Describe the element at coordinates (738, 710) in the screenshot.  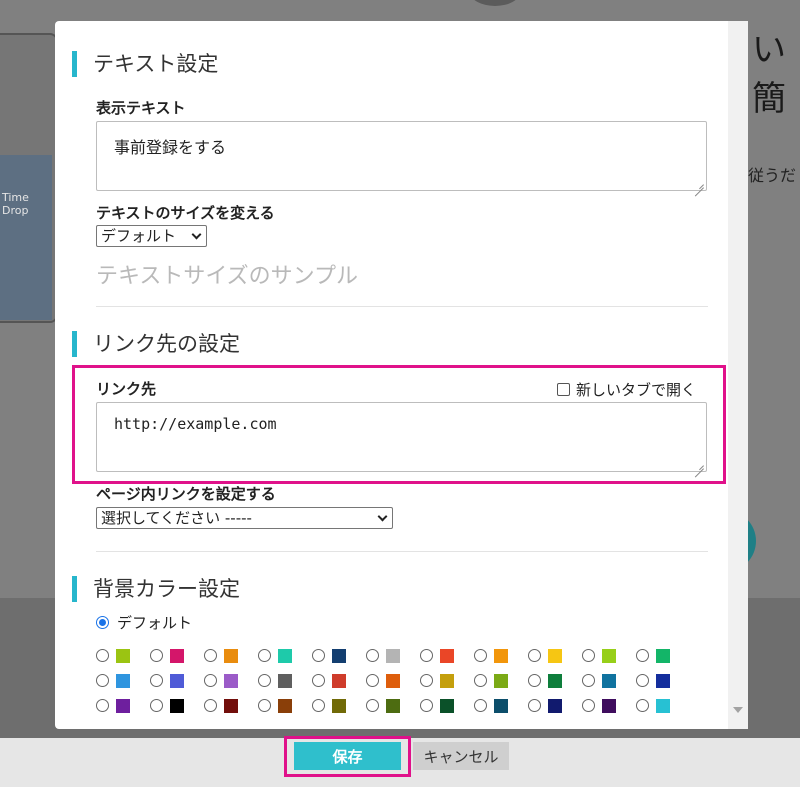
I see `scroll-down-arrow-icon` at that location.